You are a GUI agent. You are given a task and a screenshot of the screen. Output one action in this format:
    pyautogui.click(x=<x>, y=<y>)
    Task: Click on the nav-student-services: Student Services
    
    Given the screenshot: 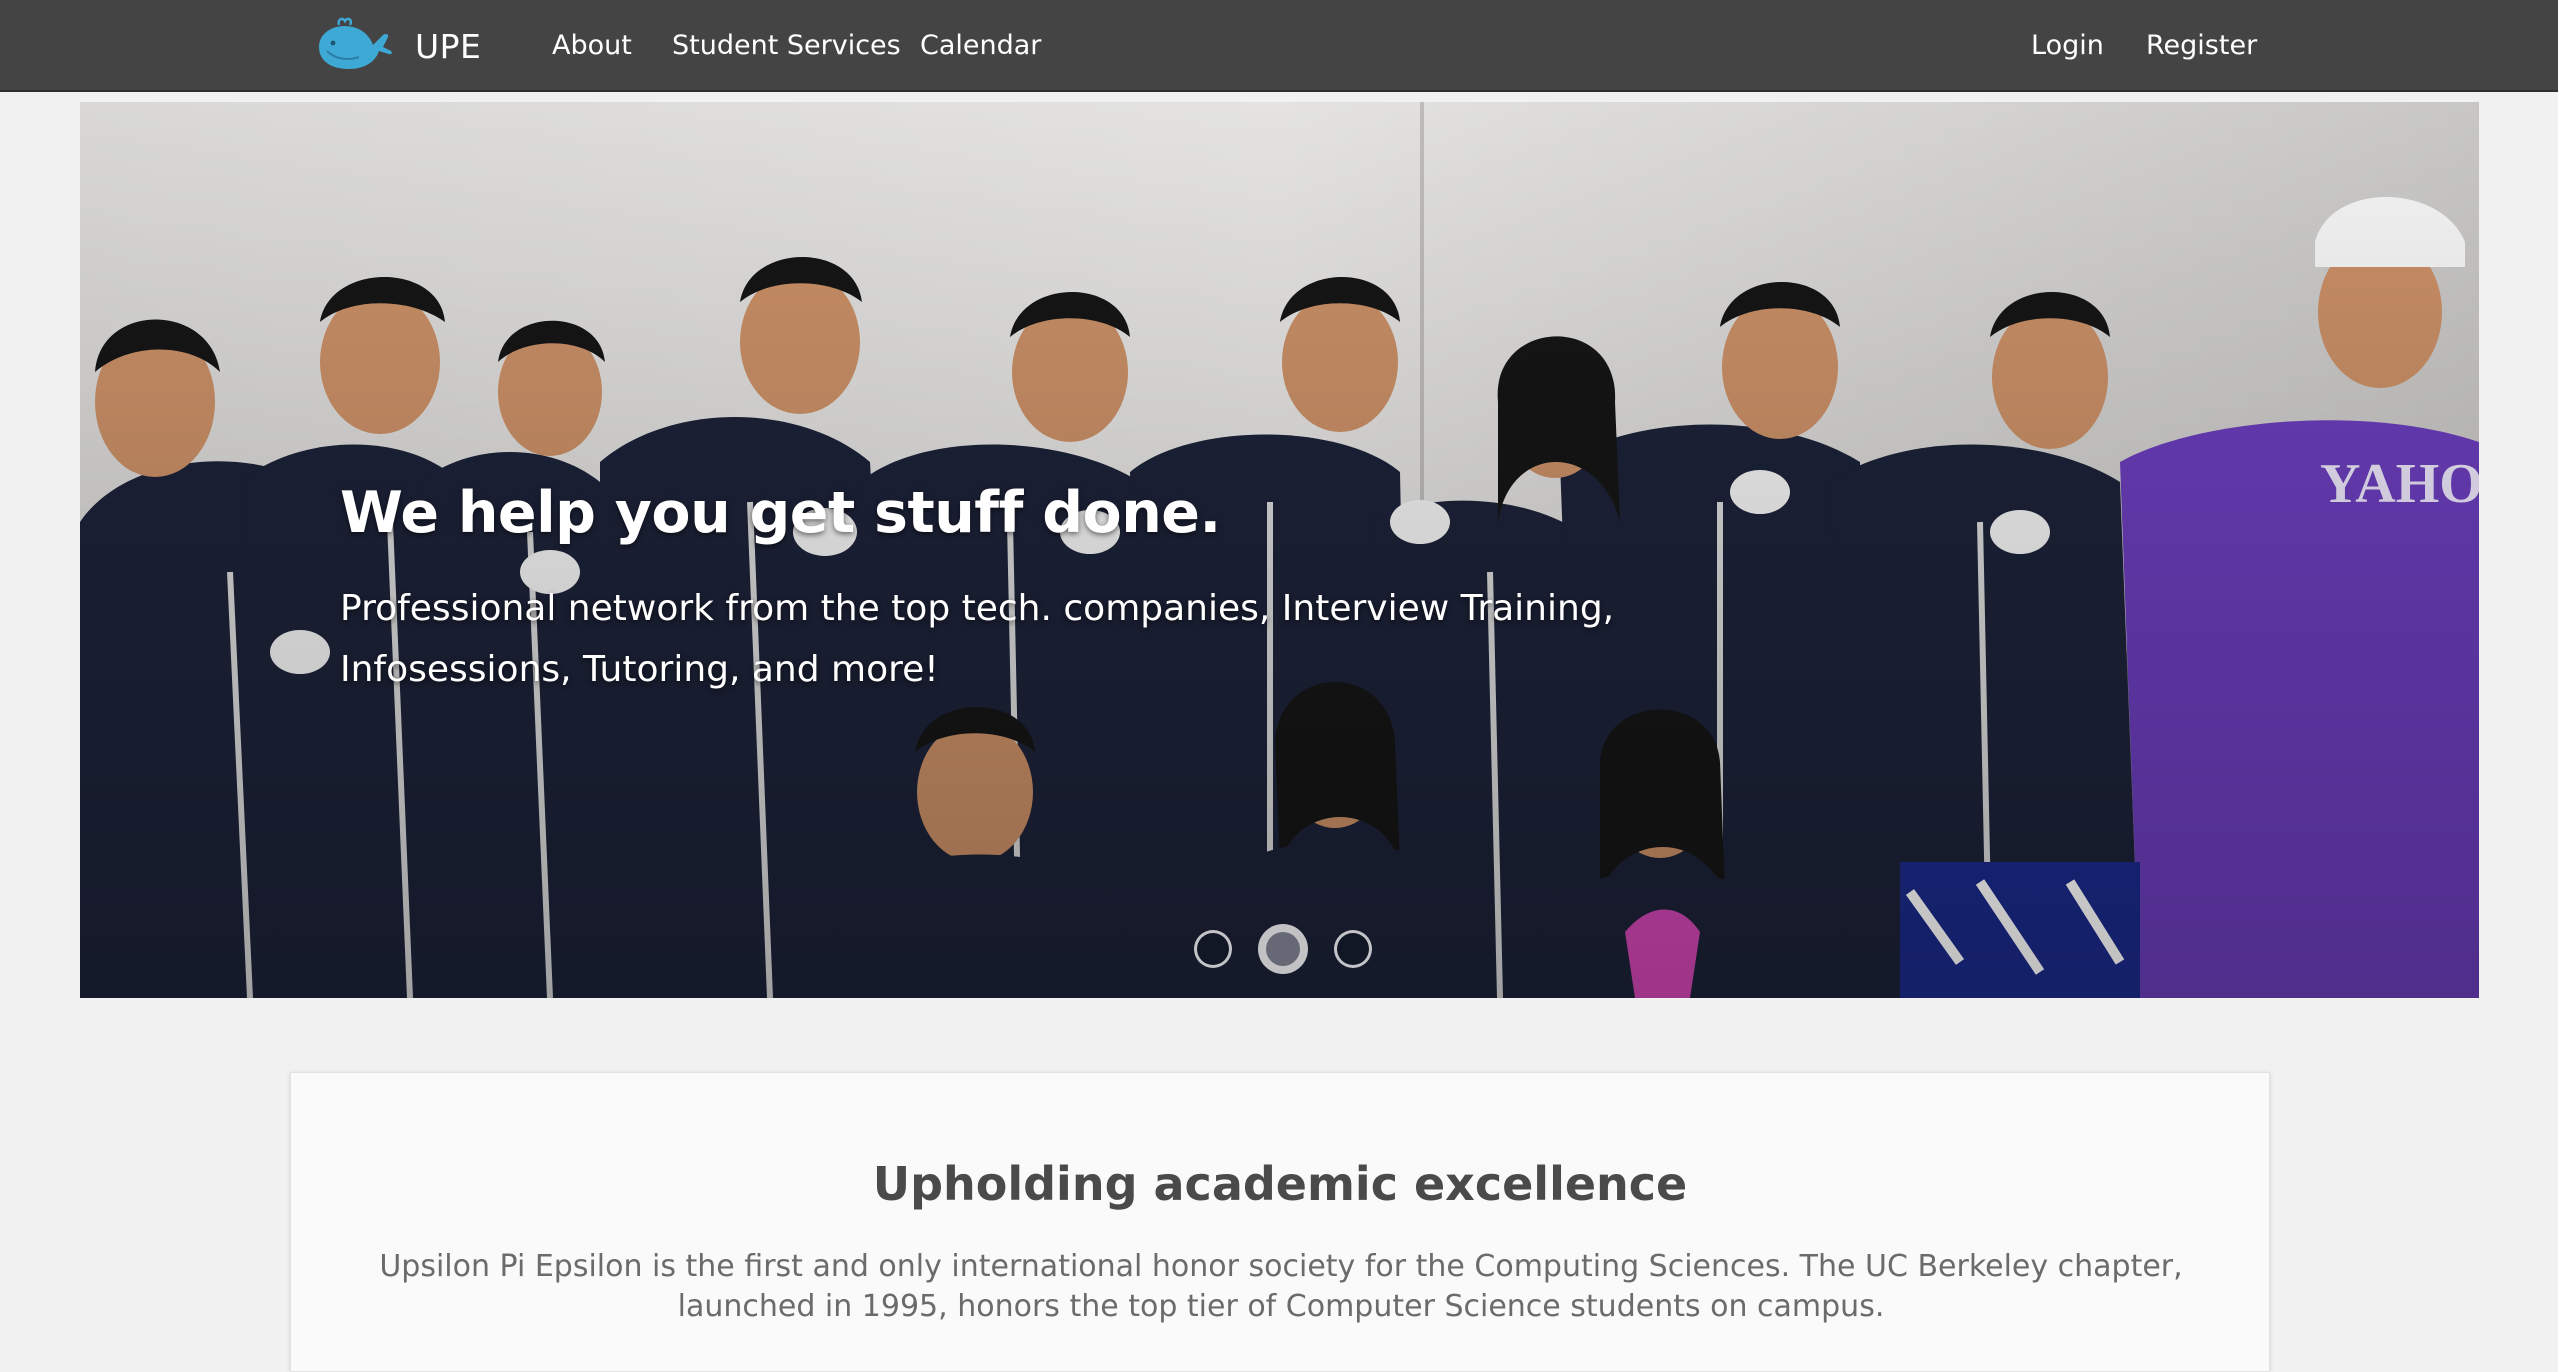 What is the action you would take?
    pyautogui.click(x=786, y=46)
    